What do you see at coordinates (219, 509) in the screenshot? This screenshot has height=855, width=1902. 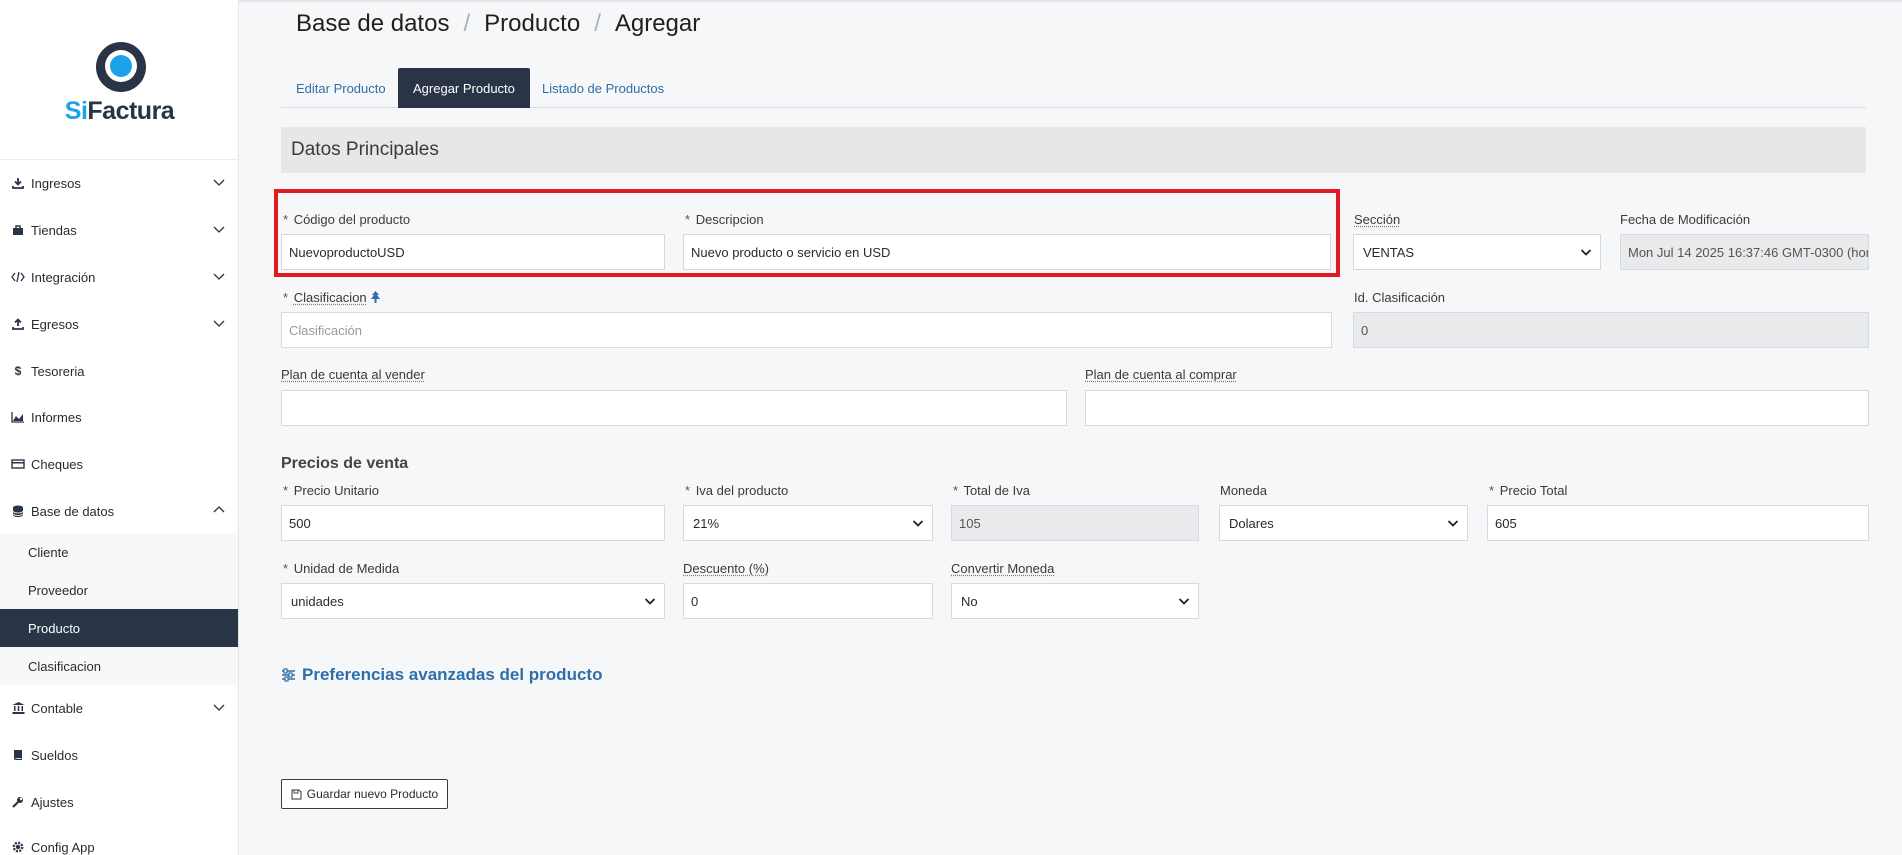 I see `chevron-up-icon` at bounding box center [219, 509].